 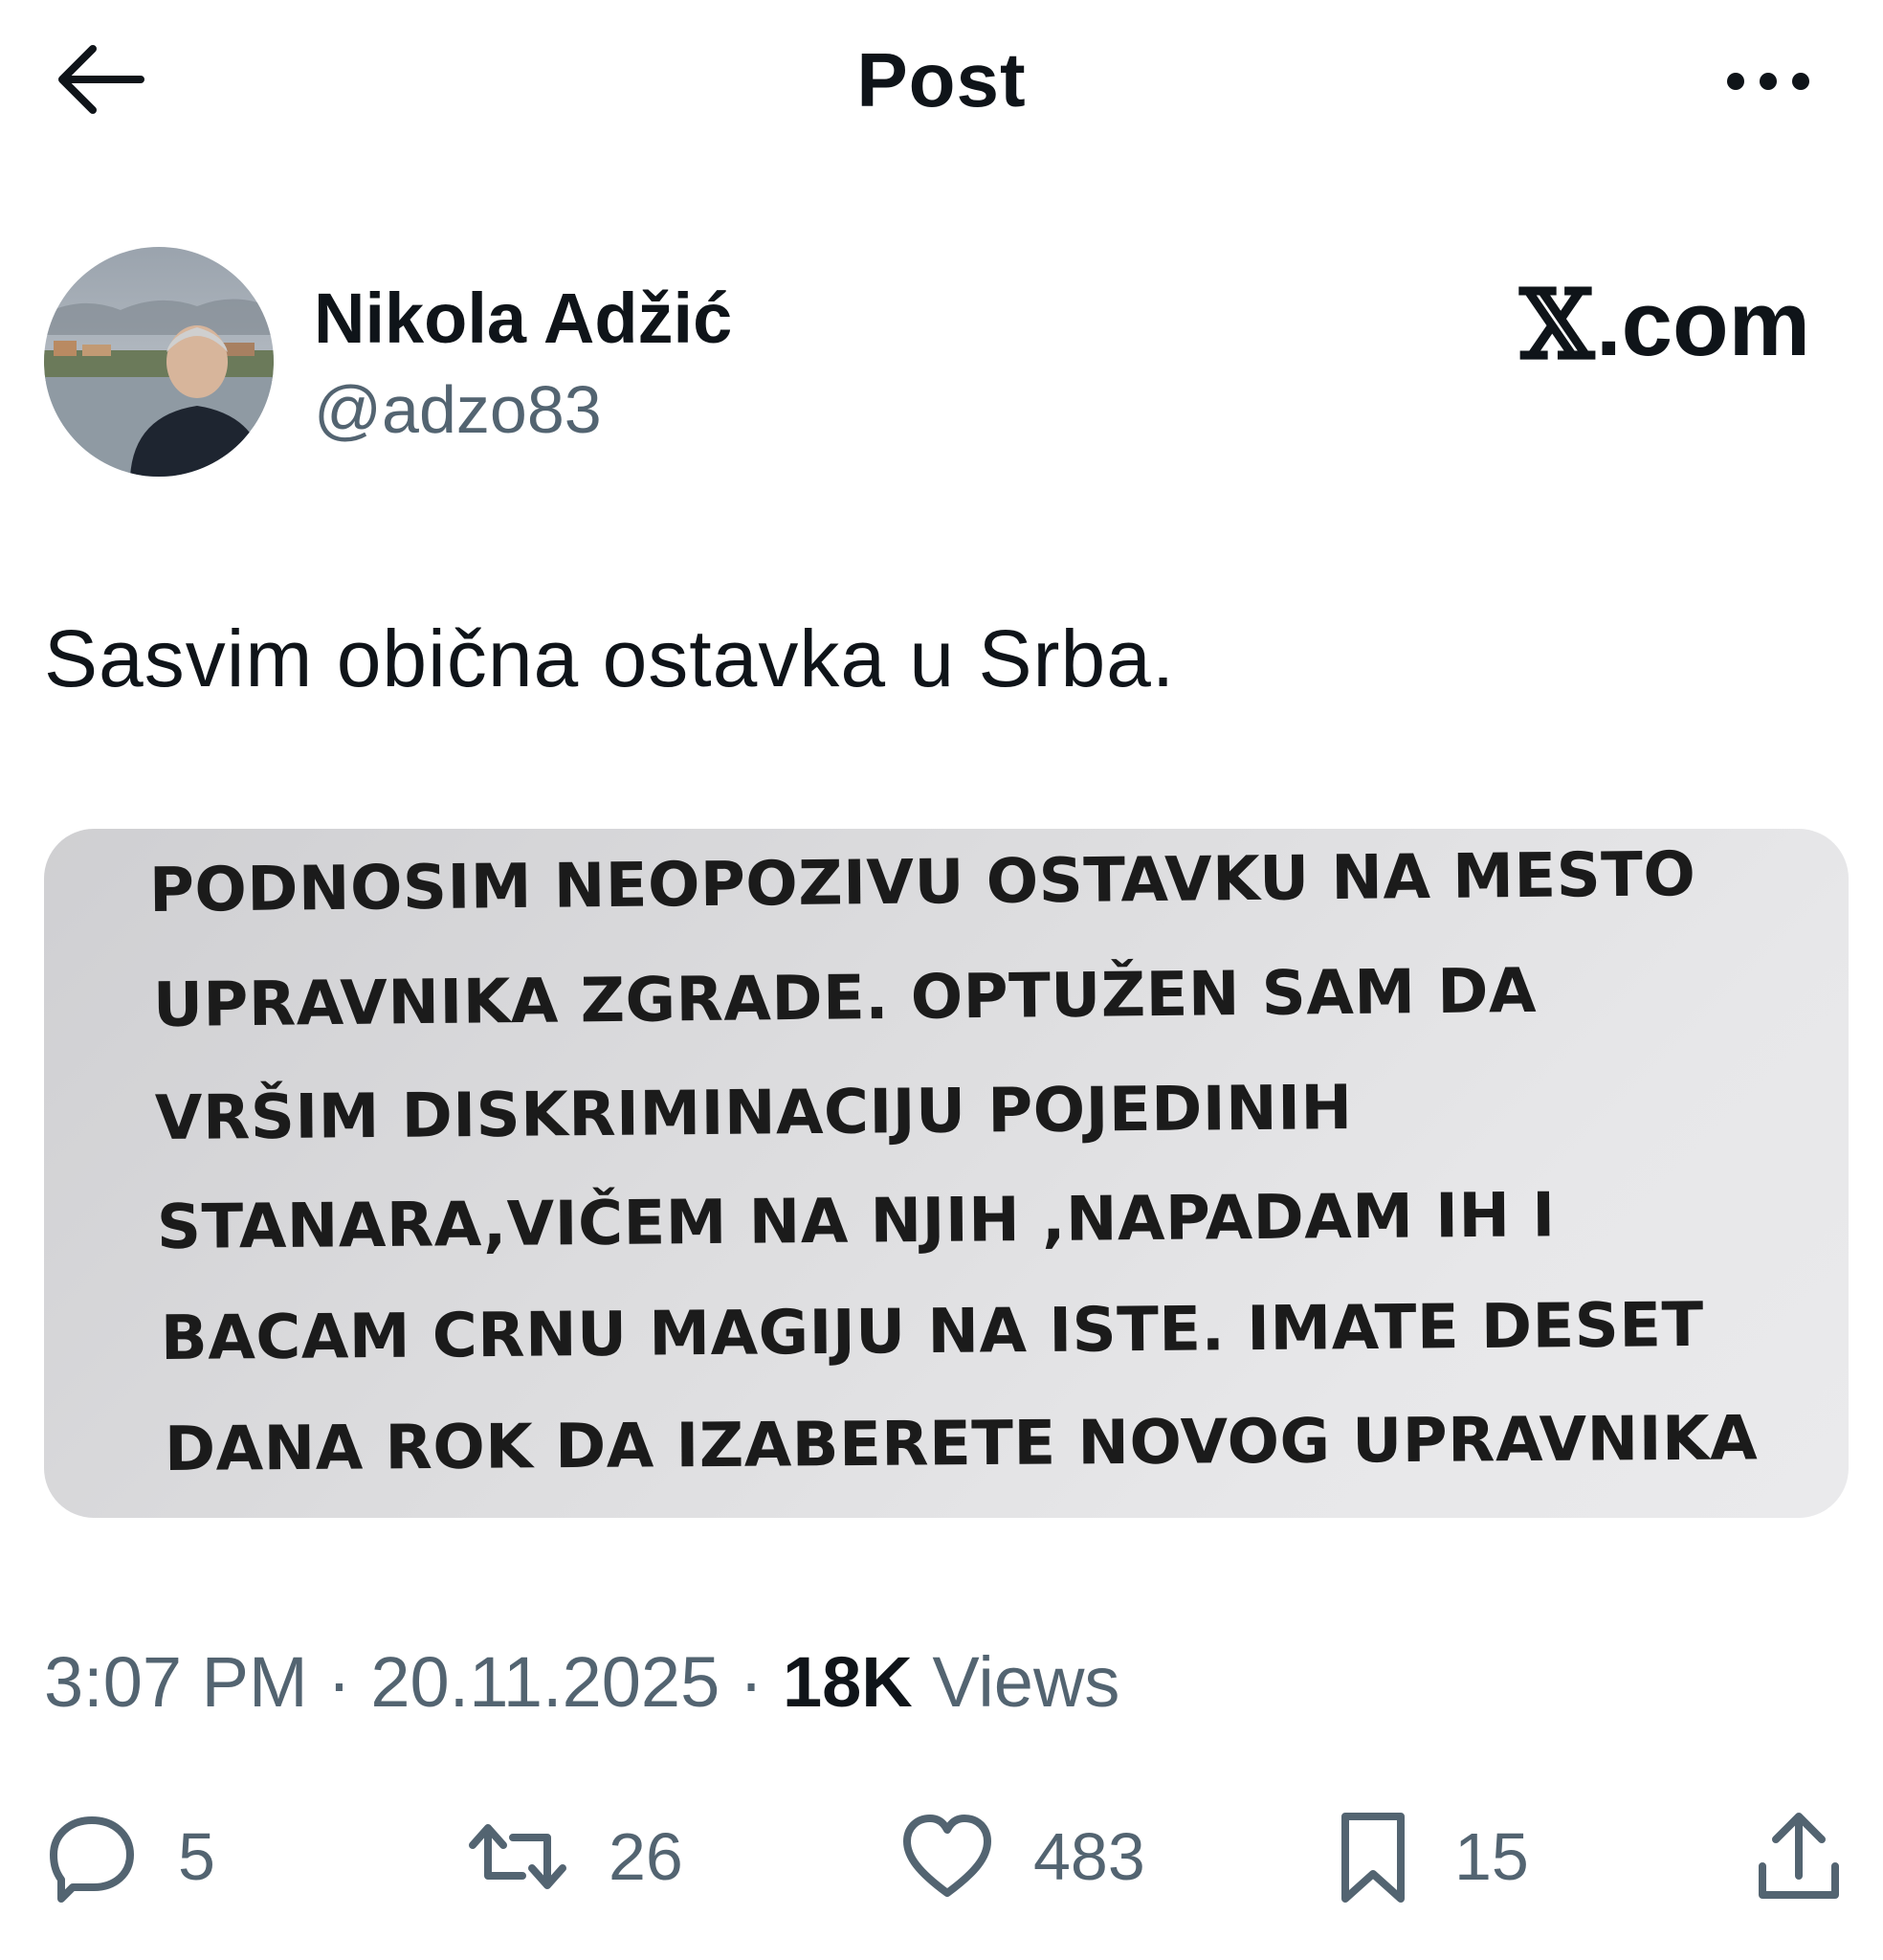 I want to click on more-horizontal-icon, so click(x=1735, y=82).